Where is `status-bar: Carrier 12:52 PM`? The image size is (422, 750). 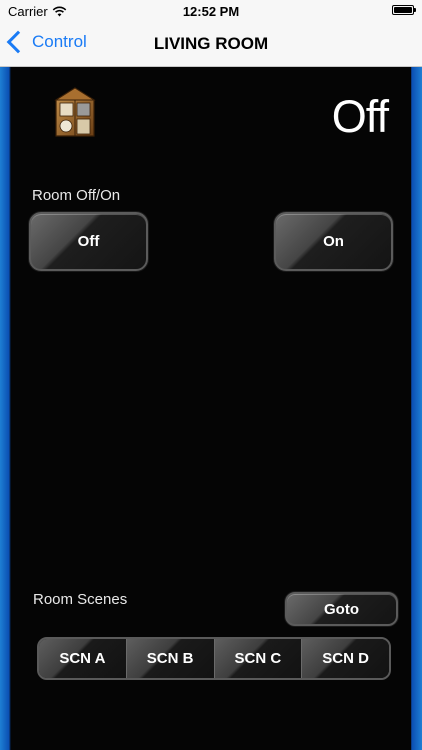 status-bar: Carrier 12:52 PM is located at coordinates (211, 11).